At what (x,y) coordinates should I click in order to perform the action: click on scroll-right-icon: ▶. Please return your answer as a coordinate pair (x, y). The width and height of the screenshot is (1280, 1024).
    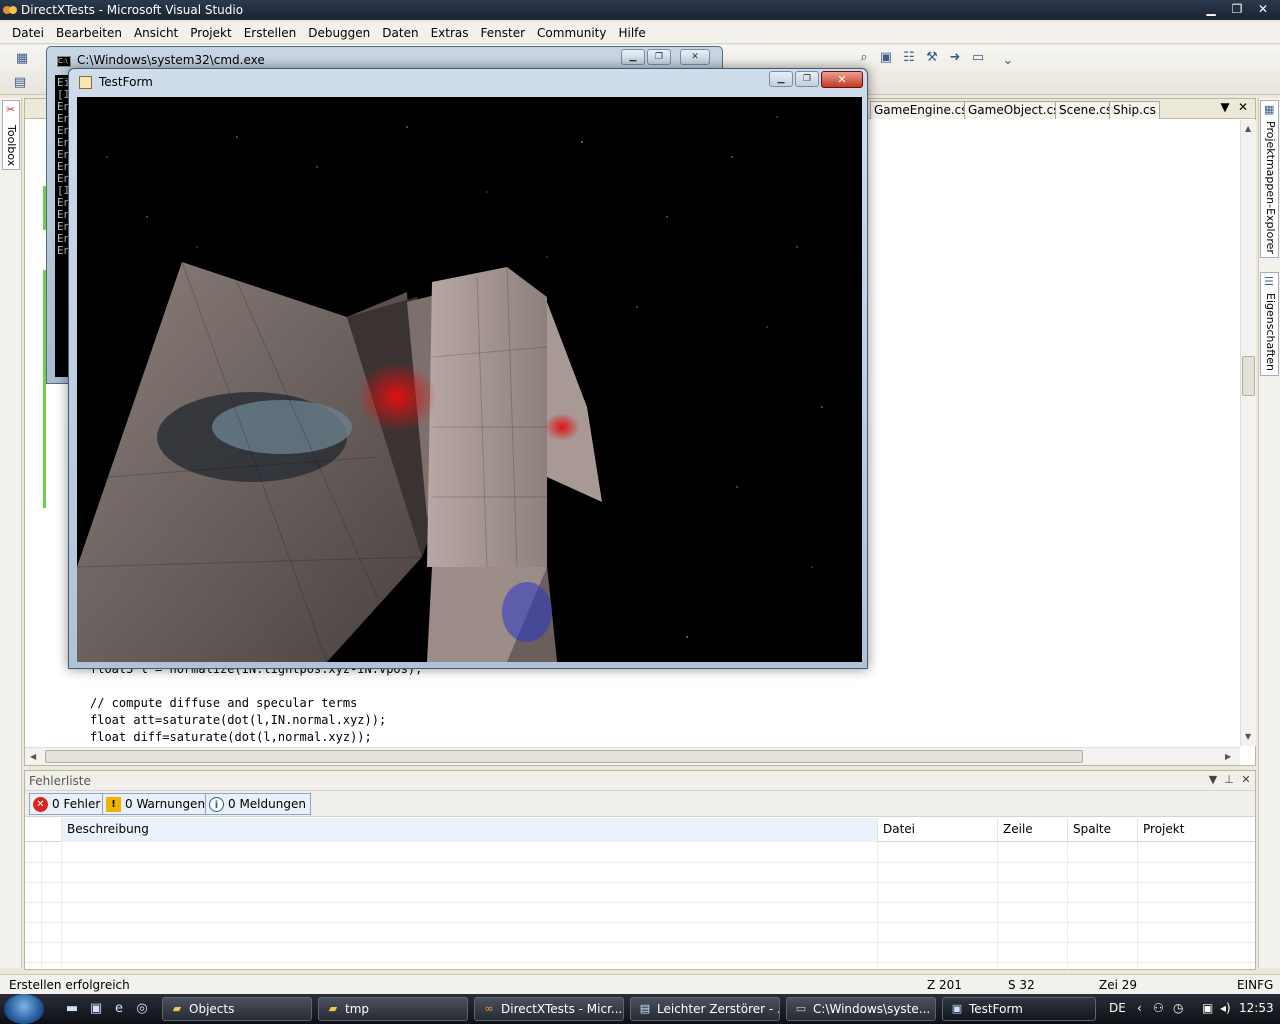
    Looking at the image, I should click on (1228, 756).